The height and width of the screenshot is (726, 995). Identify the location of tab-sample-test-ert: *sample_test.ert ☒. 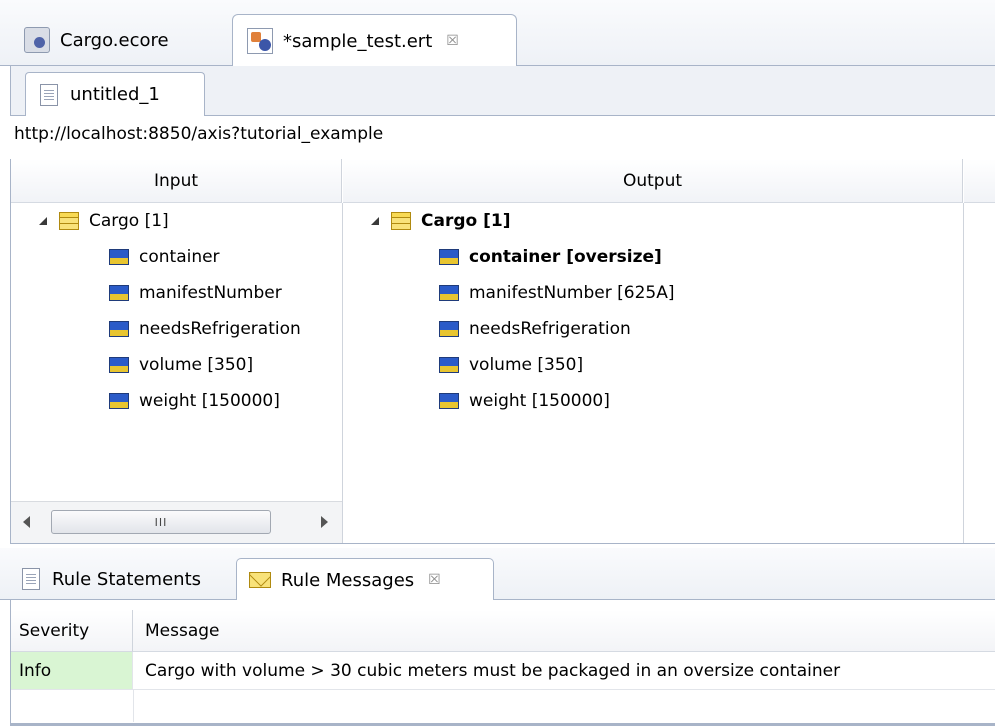
(374, 40).